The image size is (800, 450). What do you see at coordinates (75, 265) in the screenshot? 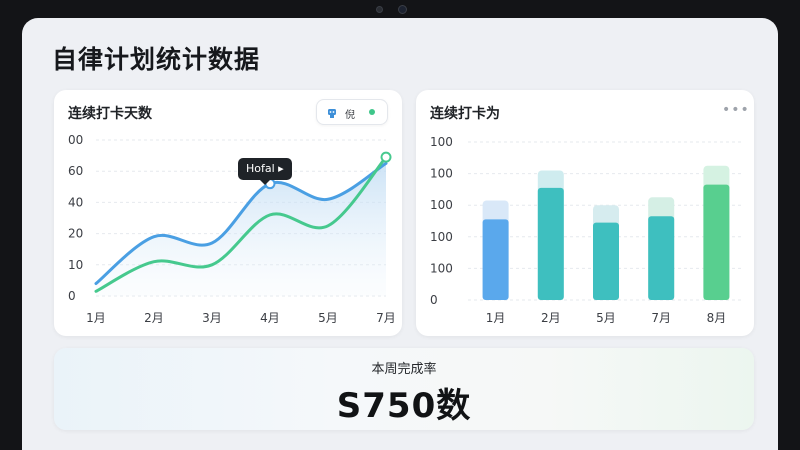
I see `y-tick-label: 10` at bounding box center [75, 265].